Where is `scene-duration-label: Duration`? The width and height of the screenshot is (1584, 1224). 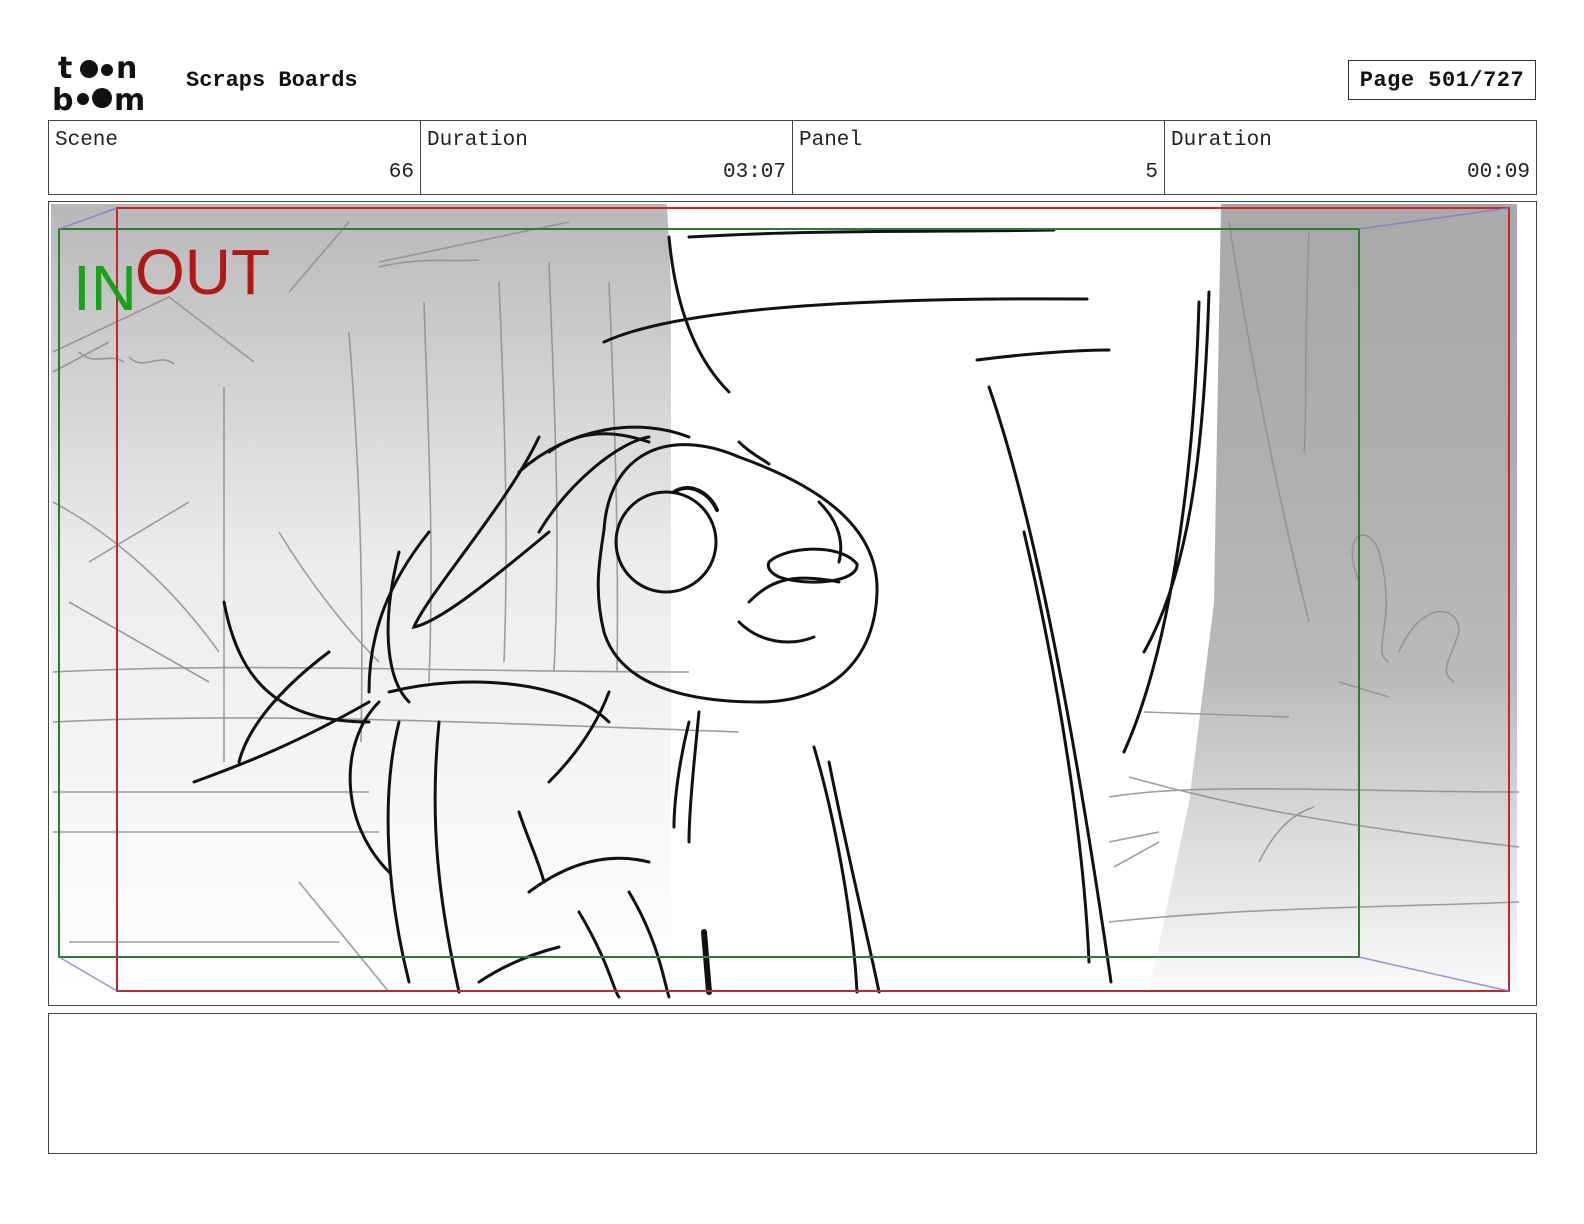 scene-duration-label: Duration is located at coordinates (477, 140).